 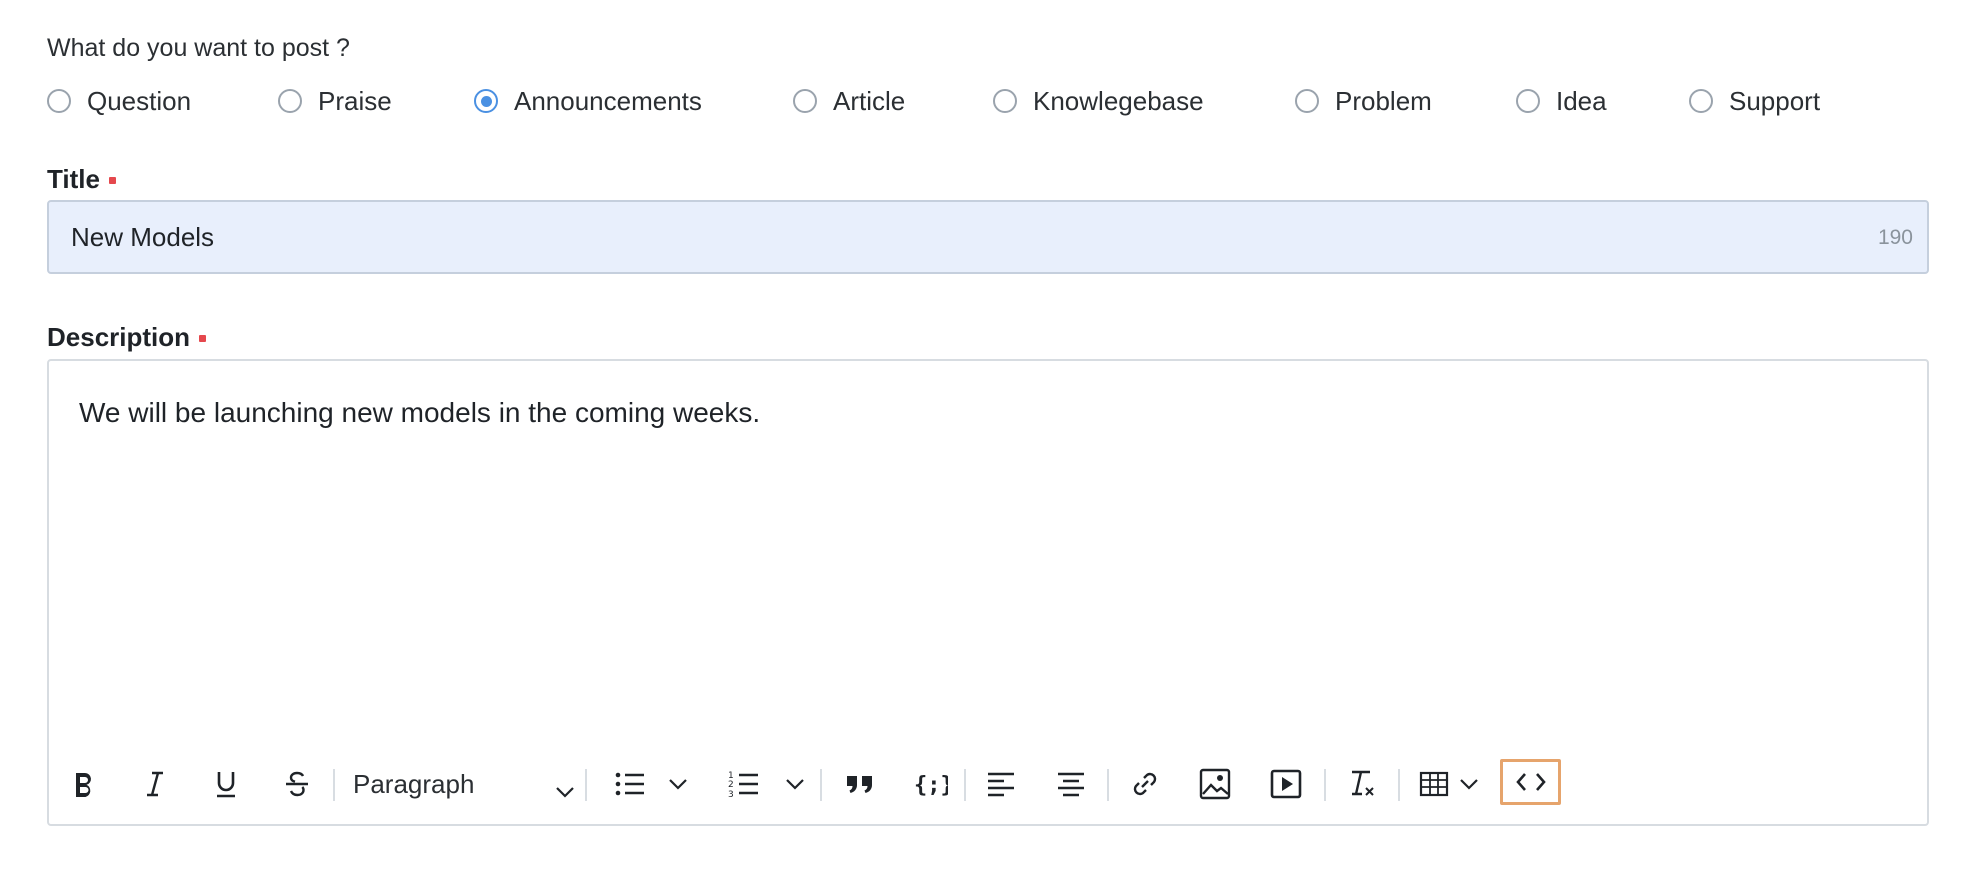 I want to click on radio-label: Announcements, so click(x=608, y=100).